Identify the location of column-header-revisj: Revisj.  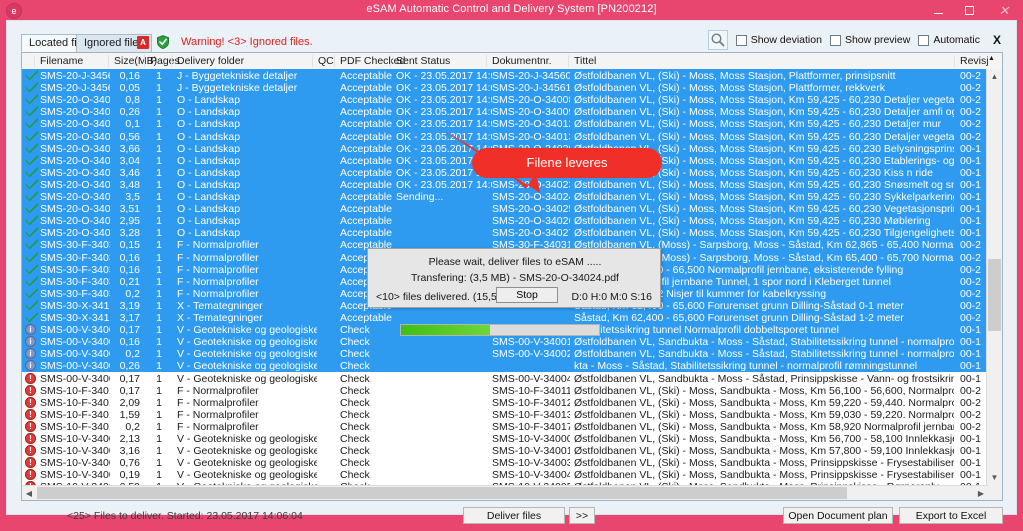
(974, 61).